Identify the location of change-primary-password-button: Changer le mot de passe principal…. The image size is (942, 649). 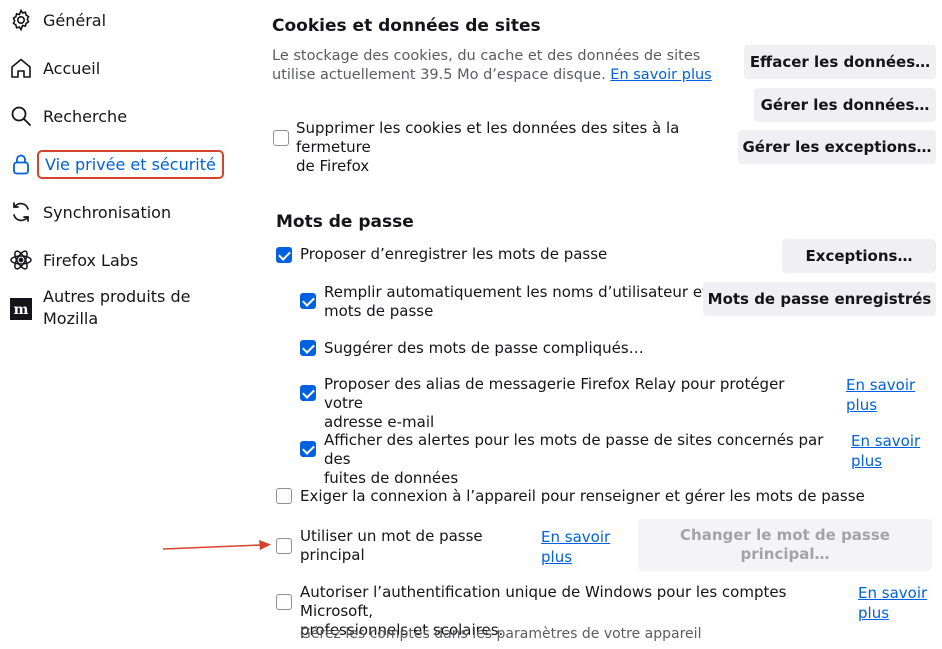
(785, 545).